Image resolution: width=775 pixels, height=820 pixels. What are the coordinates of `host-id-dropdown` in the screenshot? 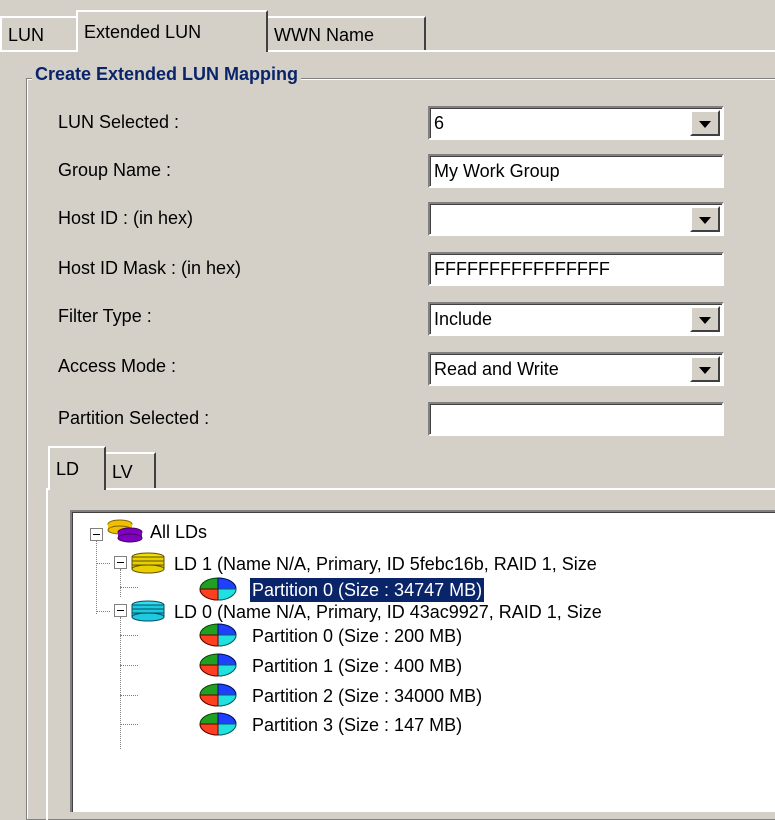 It's located at (576, 219).